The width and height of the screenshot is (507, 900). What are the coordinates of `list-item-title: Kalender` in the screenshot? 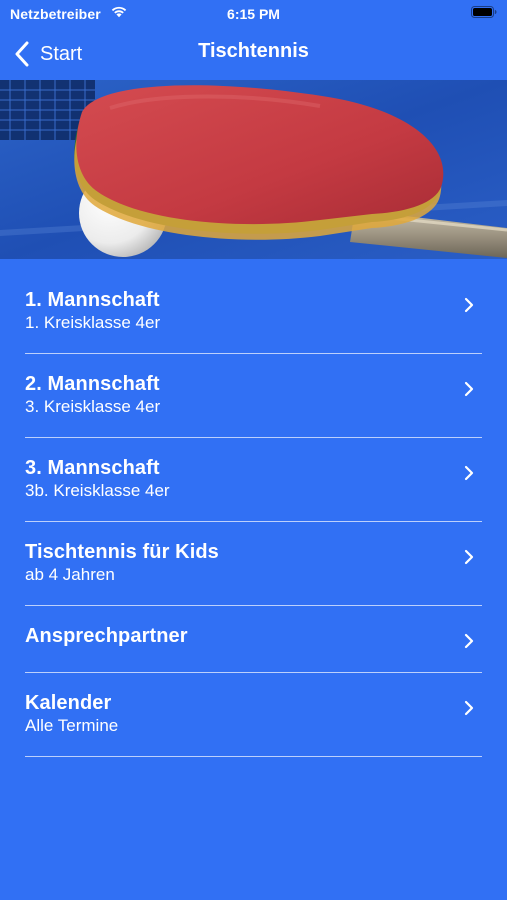 It's located at (68, 703).